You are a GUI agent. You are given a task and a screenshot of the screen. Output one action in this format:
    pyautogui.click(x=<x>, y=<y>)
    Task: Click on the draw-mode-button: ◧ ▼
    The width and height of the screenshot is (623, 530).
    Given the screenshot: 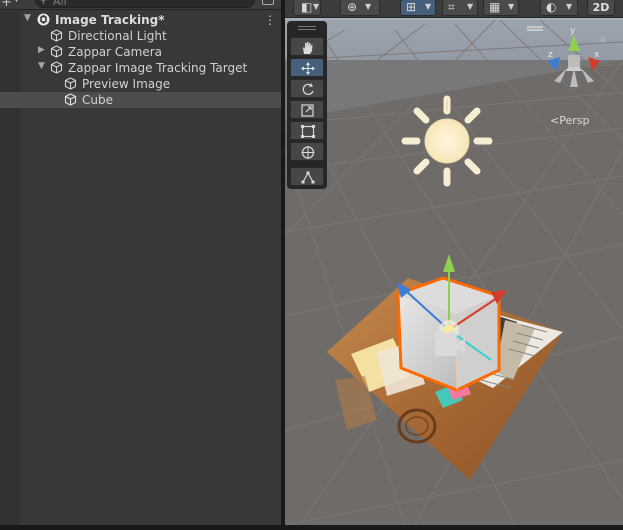 What is the action you would take?
    pyautogui.click(x=307, y=8)
    